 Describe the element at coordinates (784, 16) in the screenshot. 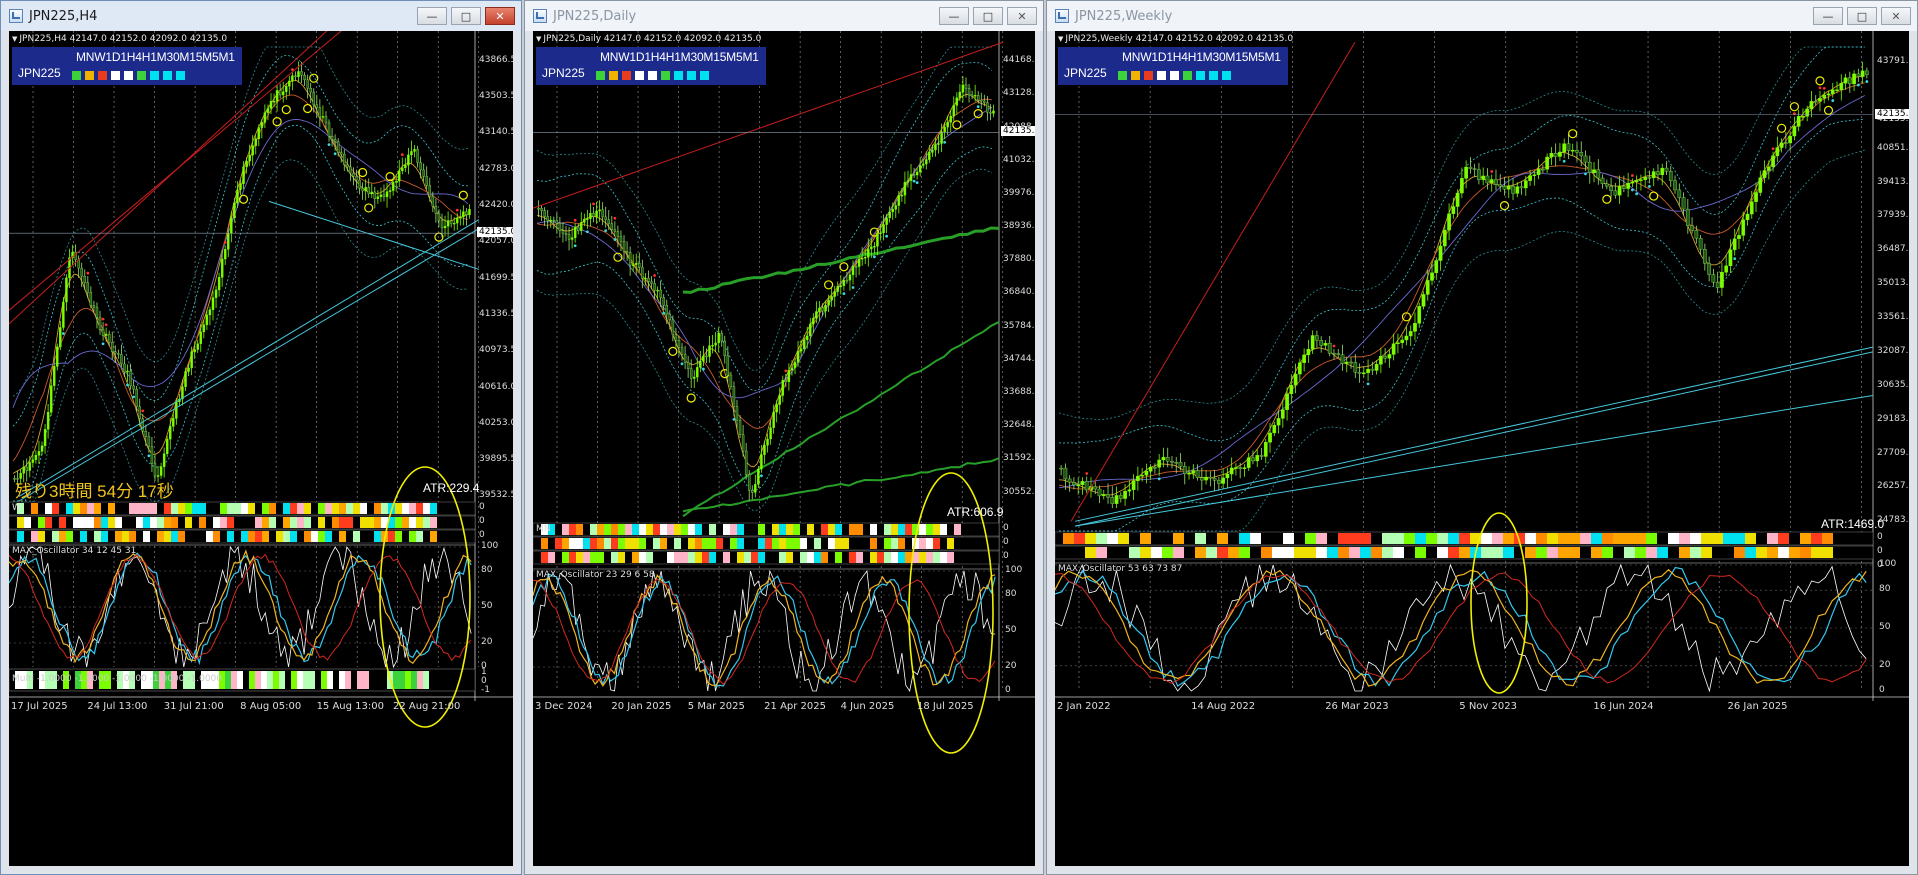

I see `window-titlebar: JPN225,Daily — □ ✕` at that location.